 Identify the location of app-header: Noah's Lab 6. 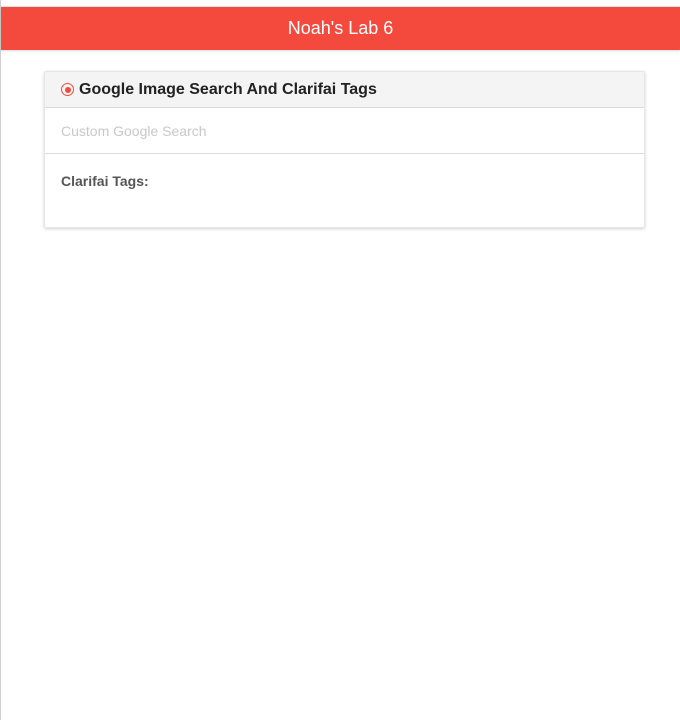
(340, 28).